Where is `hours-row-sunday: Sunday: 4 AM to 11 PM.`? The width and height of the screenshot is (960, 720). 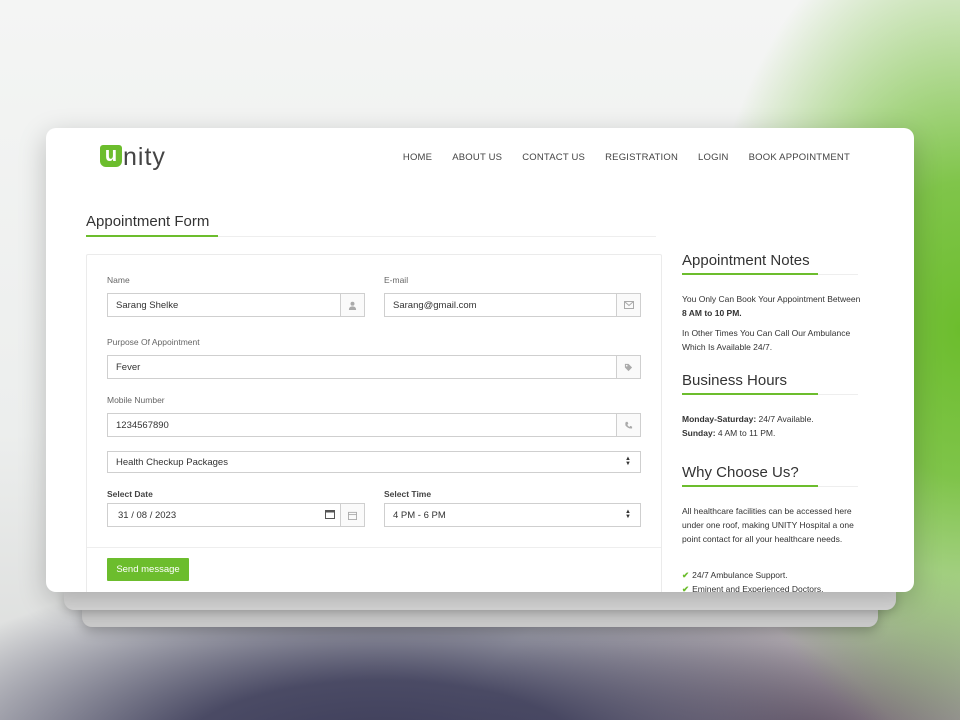 hours-row-sunday: Sunday: 4 AM to 11 PM. is located at coordinates (773, 433).